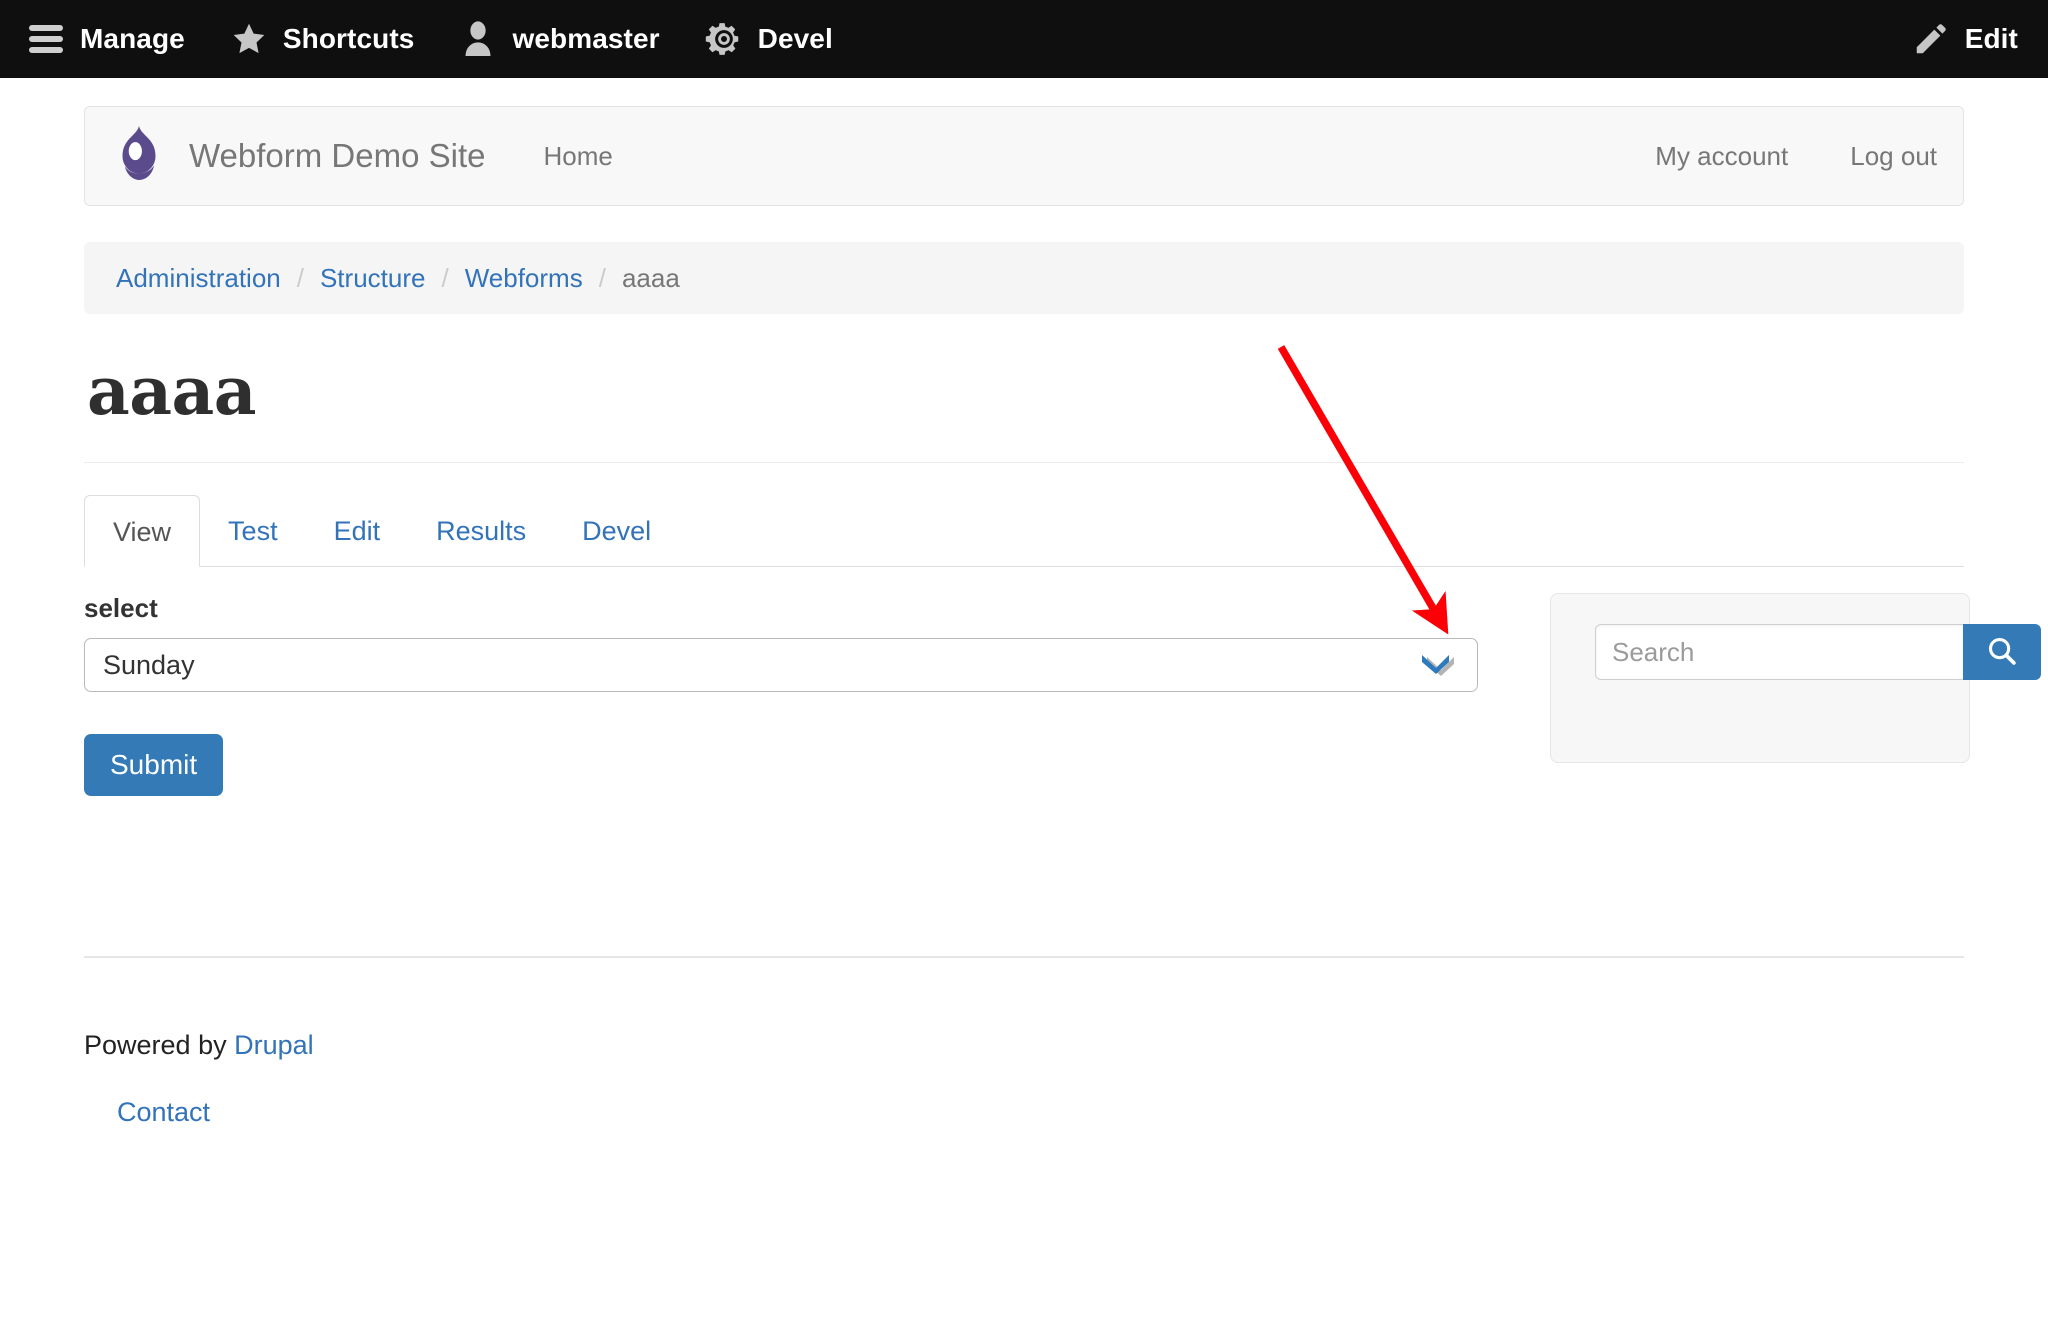 The height and width of the screenshot is (1342, 2048). I want to click on search-input, so click(1779, 652).